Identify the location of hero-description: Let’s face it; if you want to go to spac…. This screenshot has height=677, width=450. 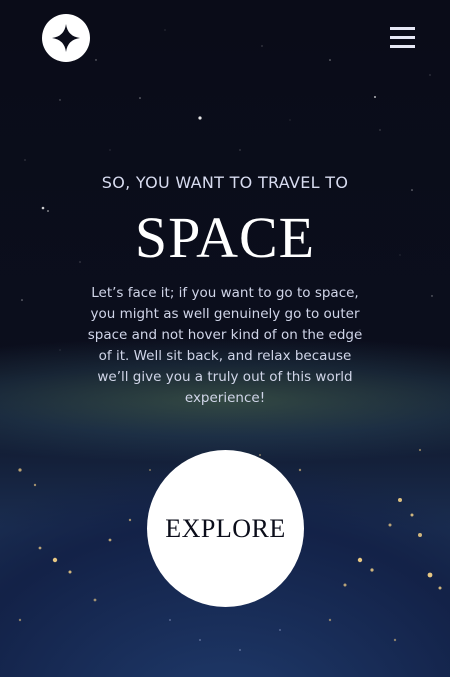
(225, 345).